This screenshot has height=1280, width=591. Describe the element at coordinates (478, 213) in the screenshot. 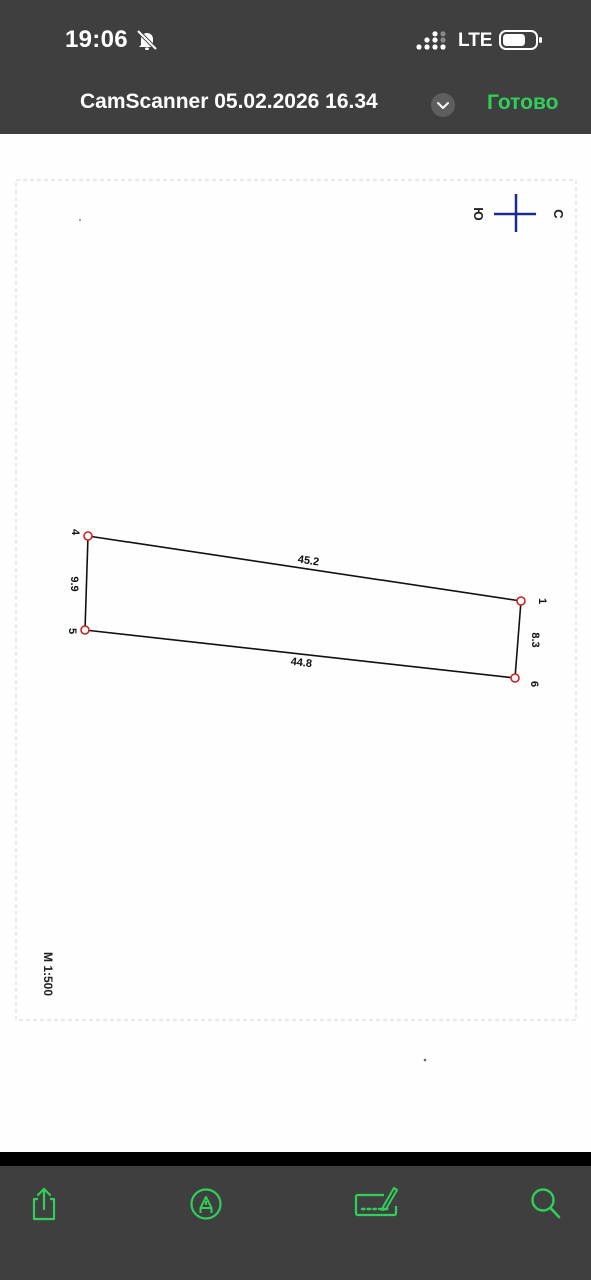

I see `compass-south-label: Ю` at that location.